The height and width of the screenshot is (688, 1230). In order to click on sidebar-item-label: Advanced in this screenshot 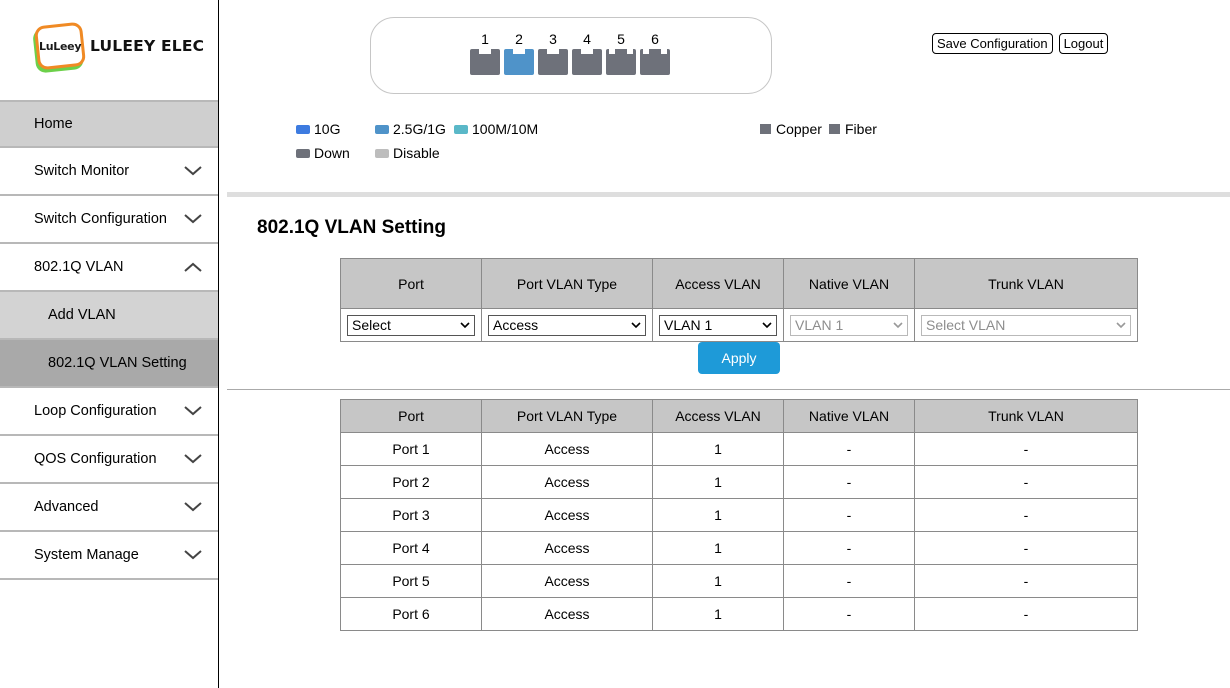, I will do `click(66, 507)`.